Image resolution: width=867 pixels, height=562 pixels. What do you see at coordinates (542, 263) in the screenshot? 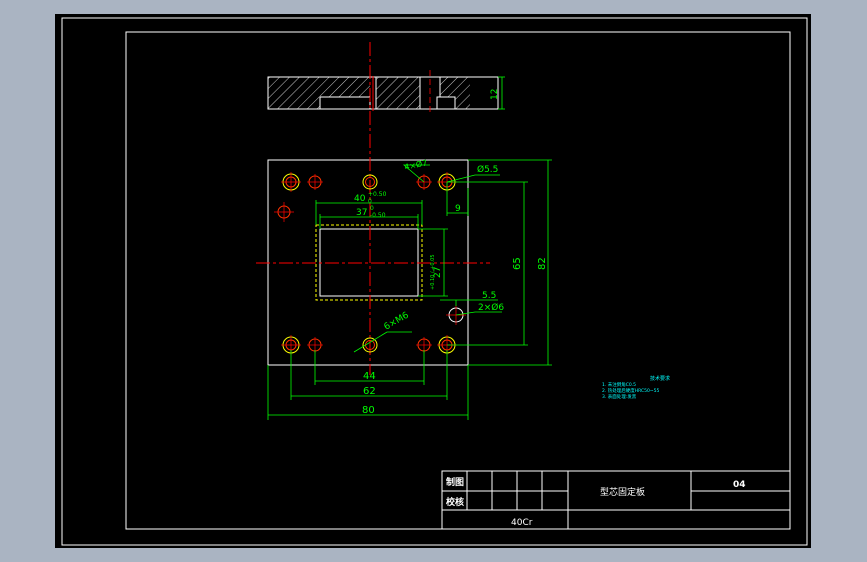
I see `dim-height-82: 82` at bounding box center [542, 263].